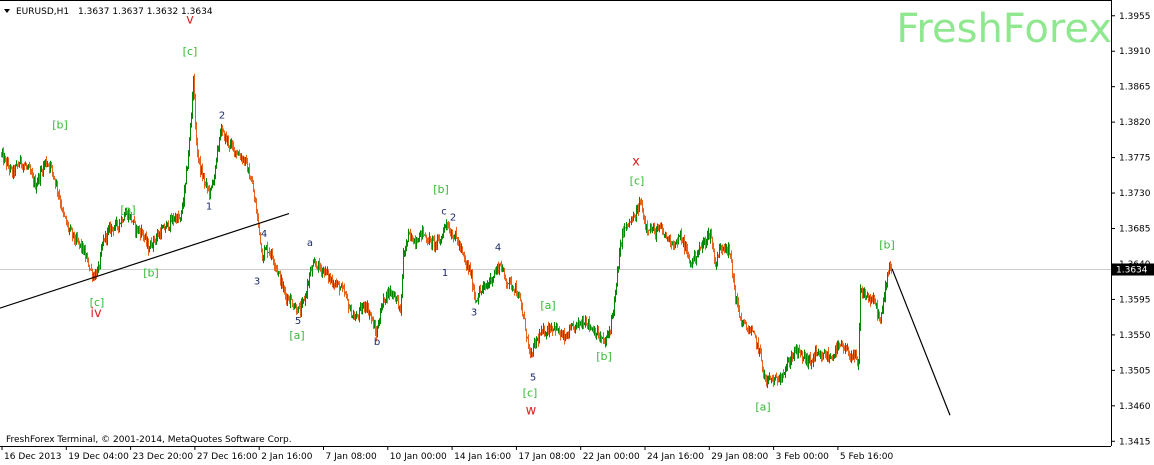 Image resolution: width=1154 pixels, height=465 pixels. I want to click on y-tick-label: 1.3865, so click(1135, 88).